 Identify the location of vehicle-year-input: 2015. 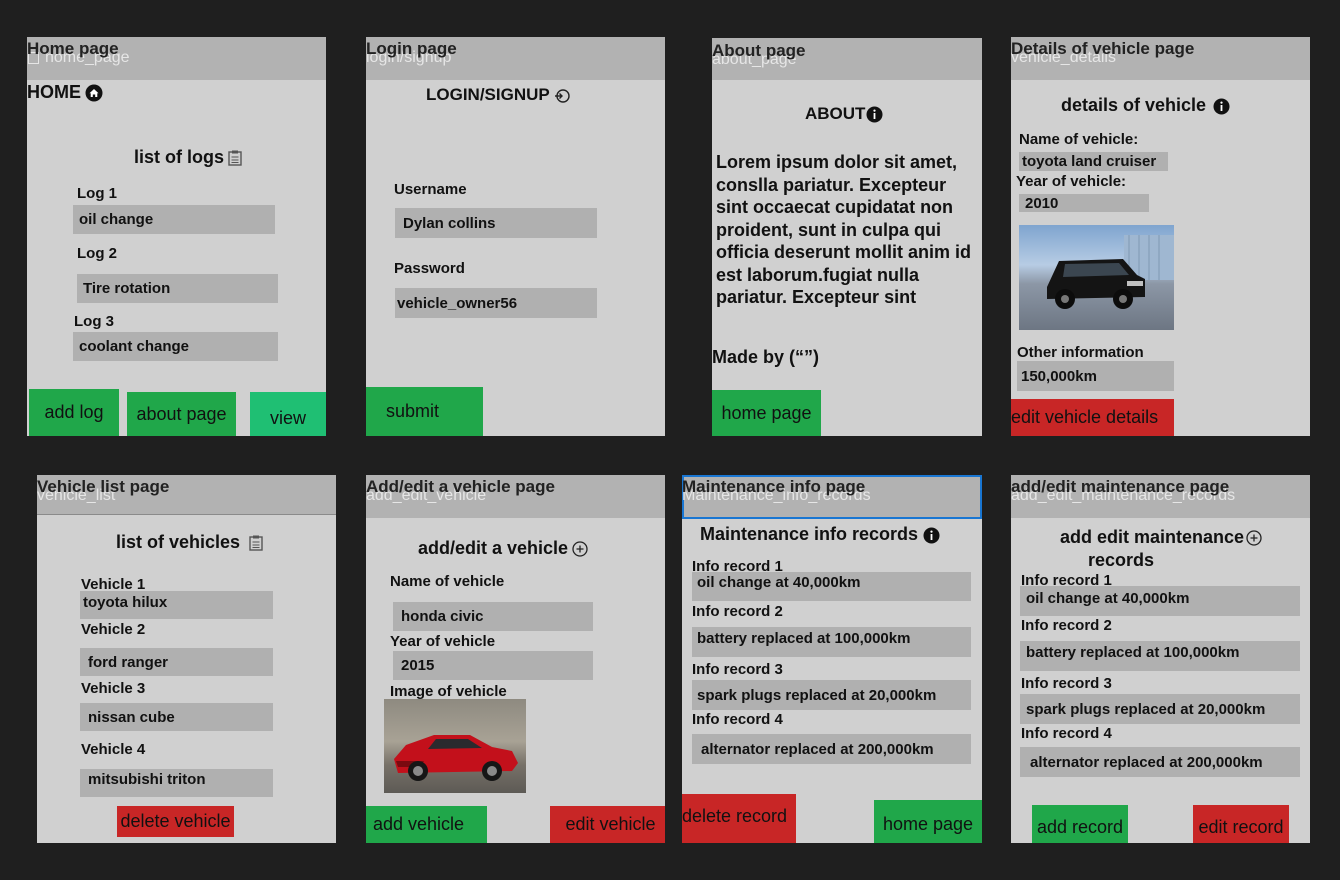
(493, 665).